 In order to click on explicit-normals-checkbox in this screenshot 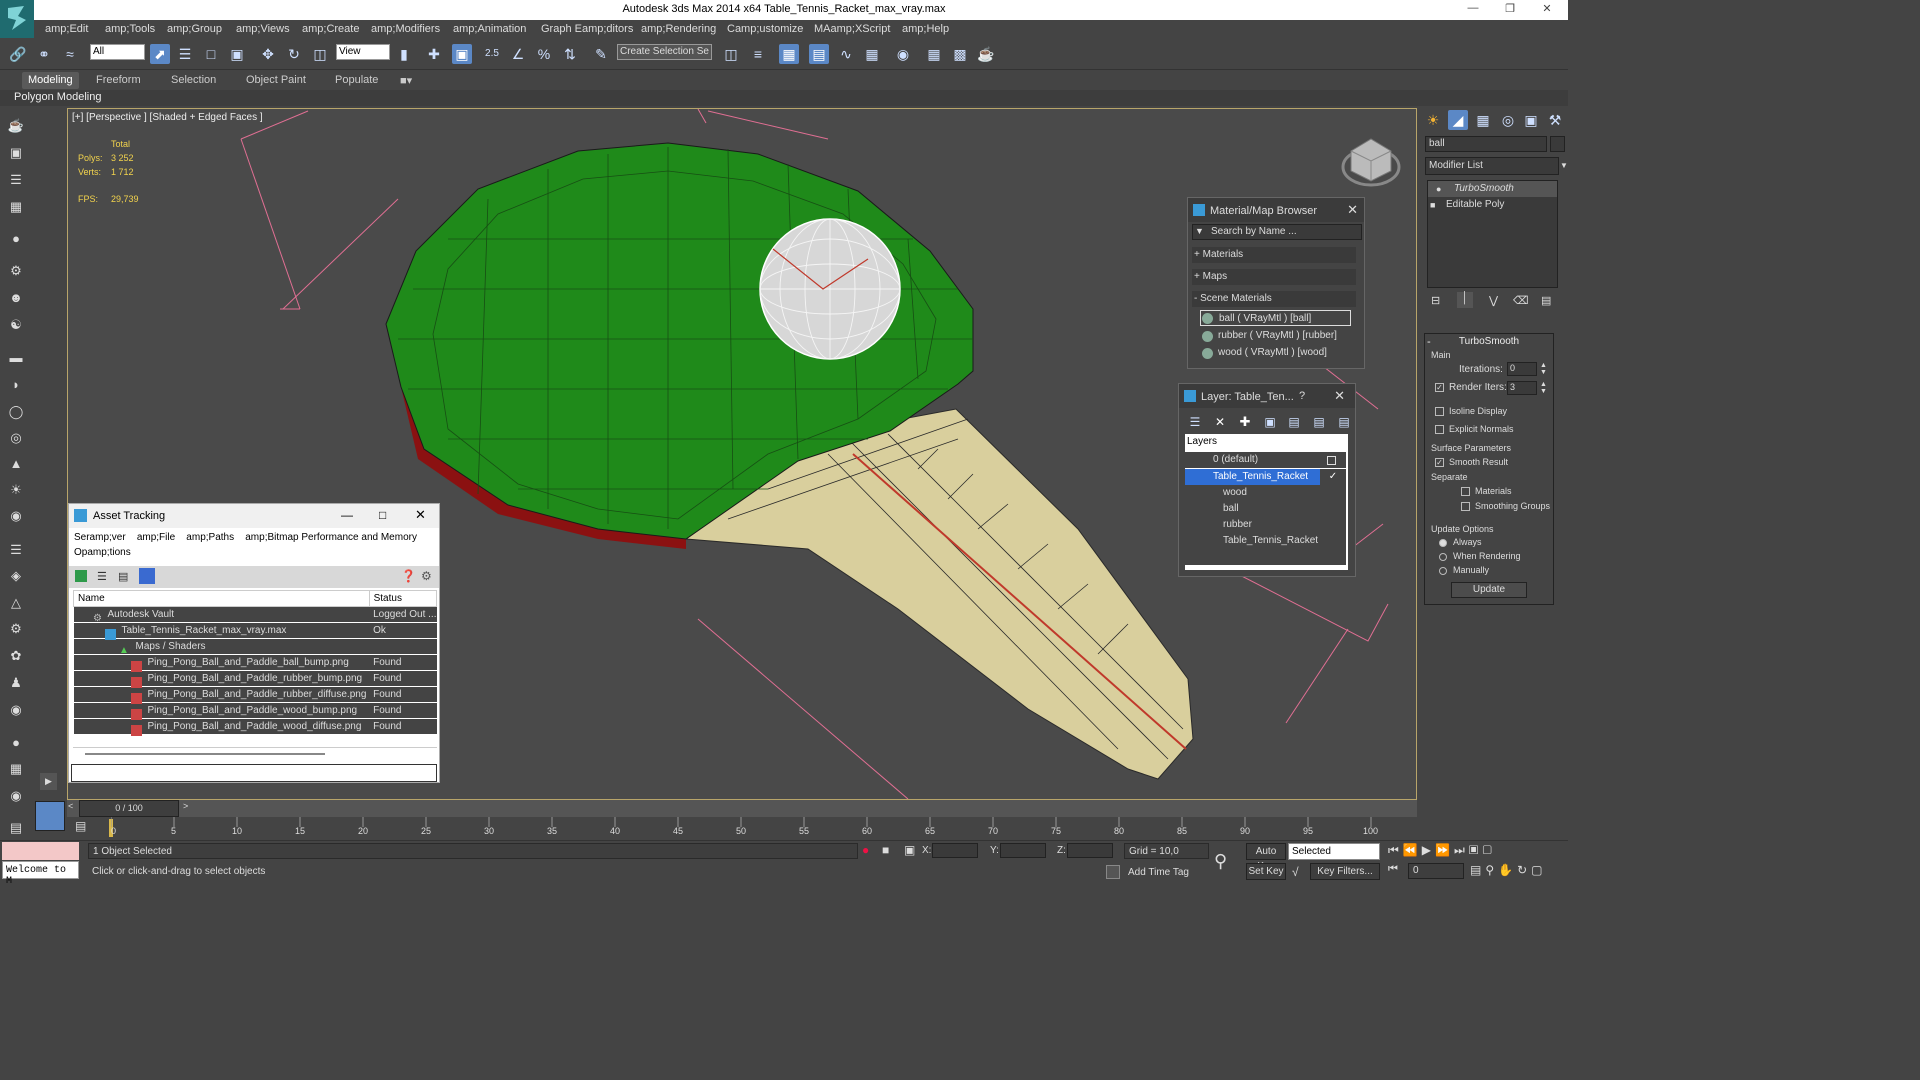, I will do `click(1439, 429)`.